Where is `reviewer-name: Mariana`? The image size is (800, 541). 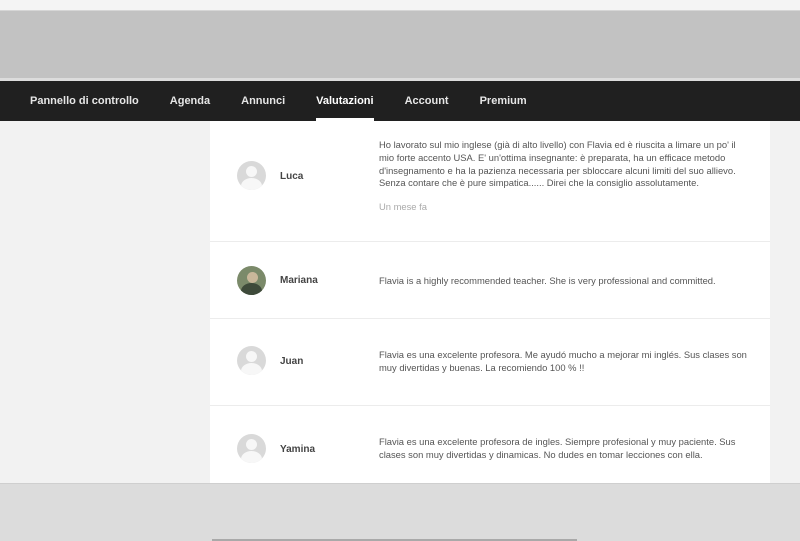 reviewer-name: Mariana is located at coordinates (299, 280).